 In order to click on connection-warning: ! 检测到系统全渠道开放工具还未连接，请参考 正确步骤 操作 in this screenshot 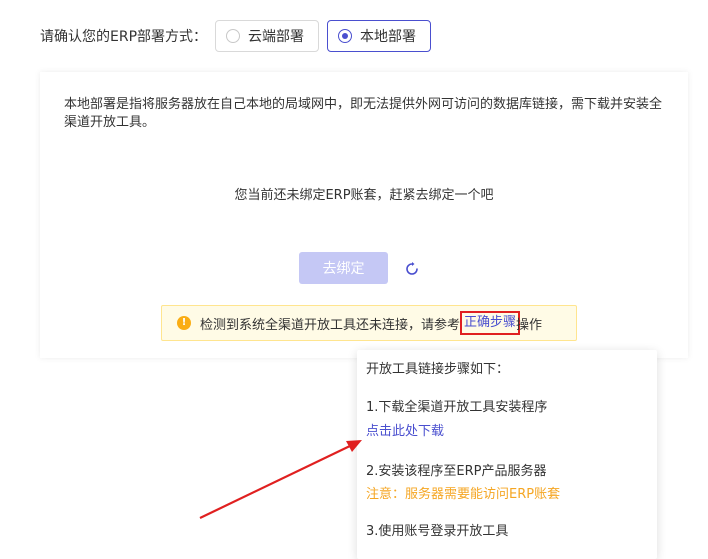, I will do `click(369, 323)`.